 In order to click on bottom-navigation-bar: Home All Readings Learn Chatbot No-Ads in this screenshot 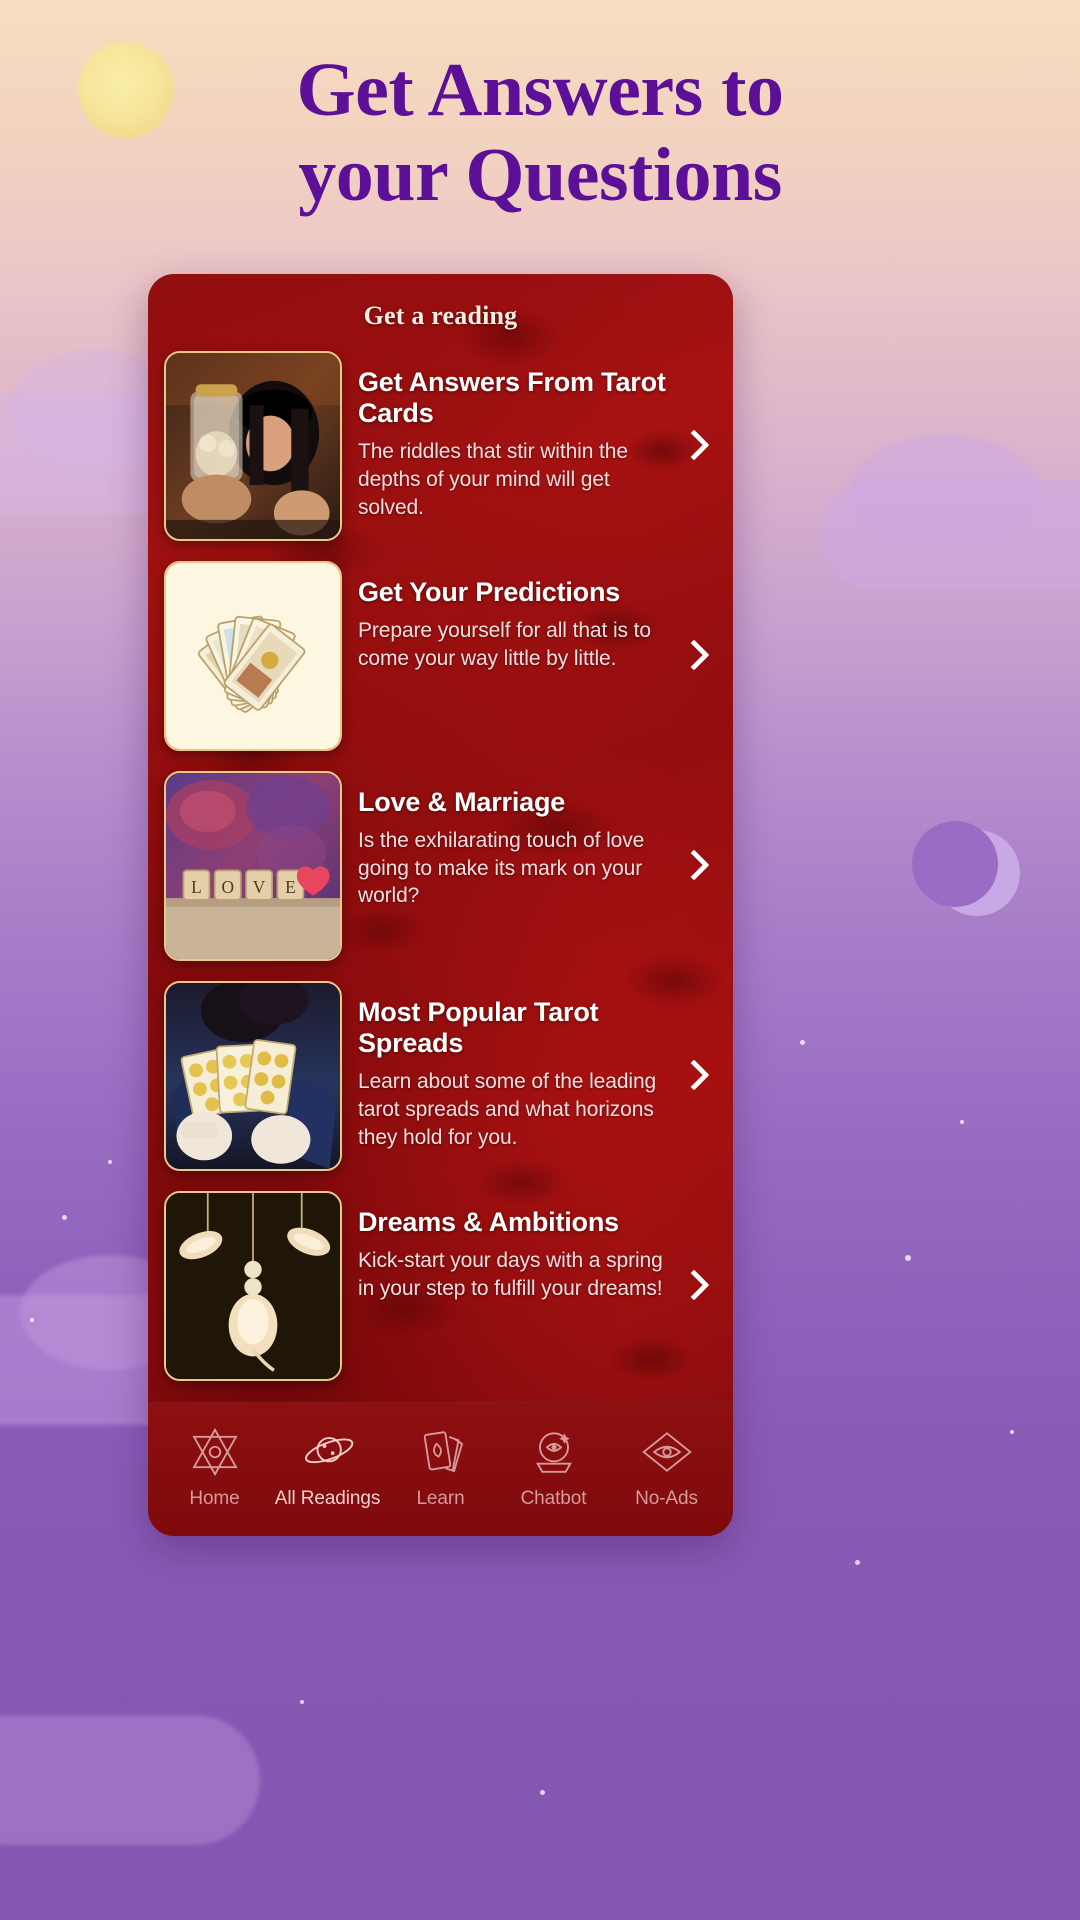, I will do `click(440, 1469)`.